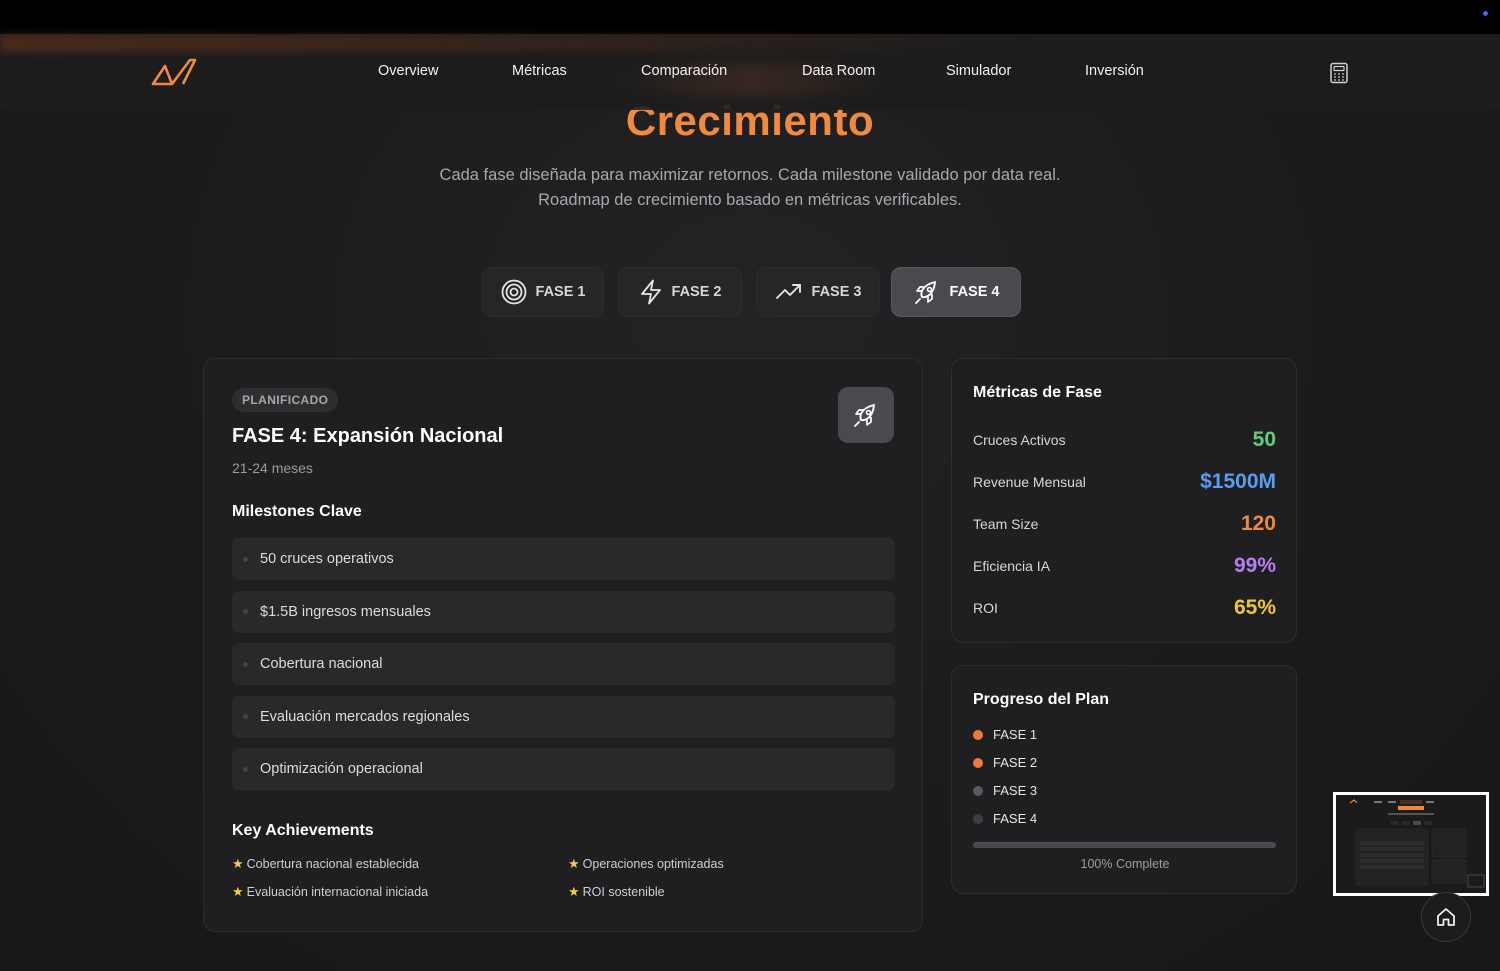 The height and width of the screenshot is (971, 1500). I want to click on progress-bar-fill, so click(1124, 845).